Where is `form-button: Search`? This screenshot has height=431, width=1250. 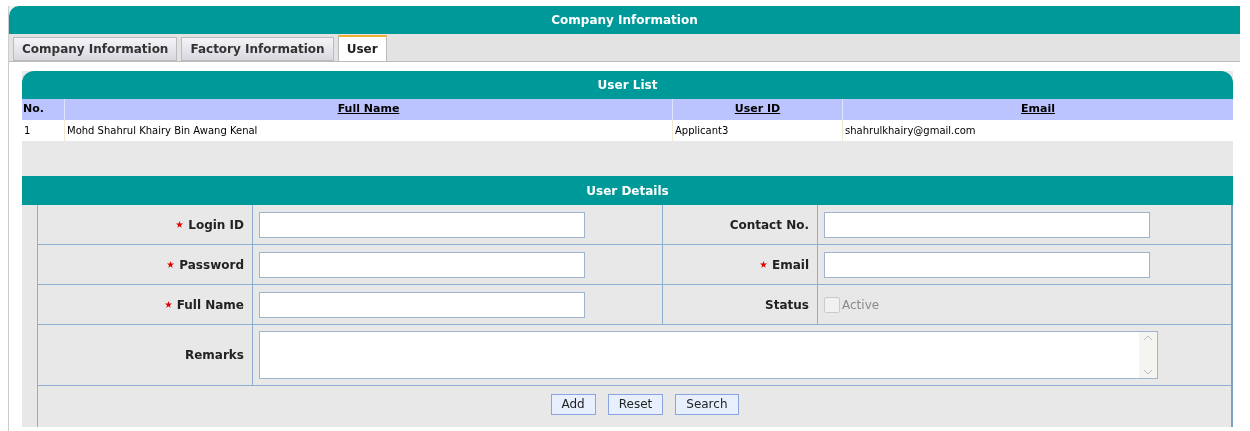 form-button: Search is located at coordinates (707, 404).